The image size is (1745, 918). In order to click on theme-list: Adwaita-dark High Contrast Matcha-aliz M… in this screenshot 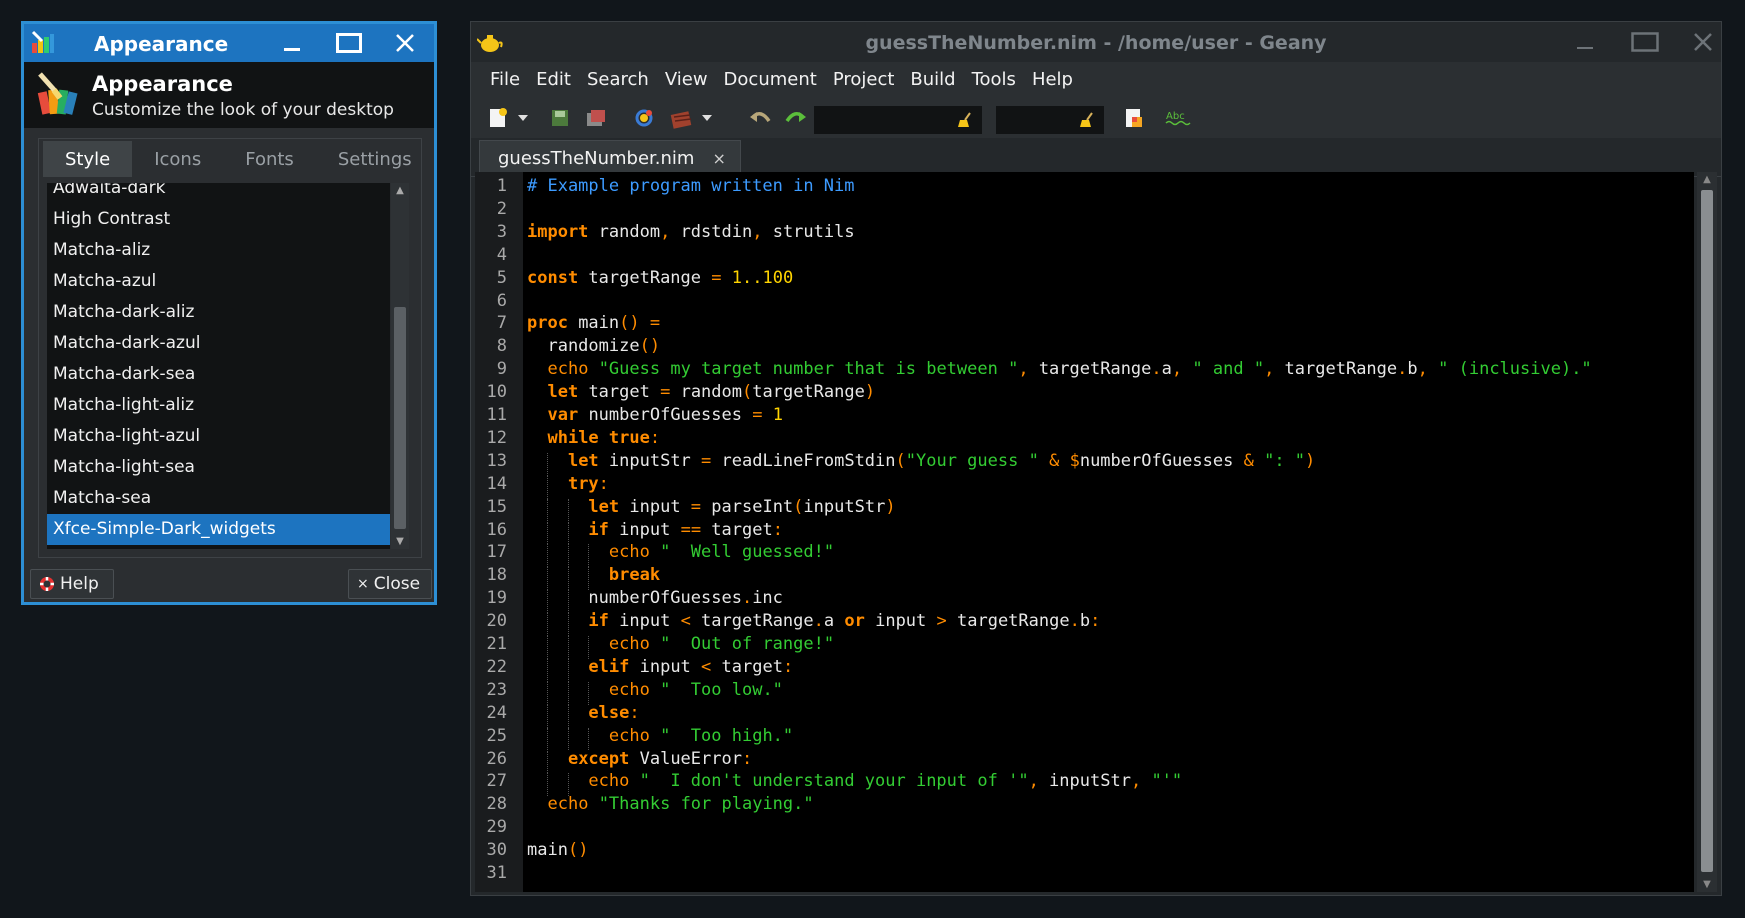, I will do `click(218, 366)`.